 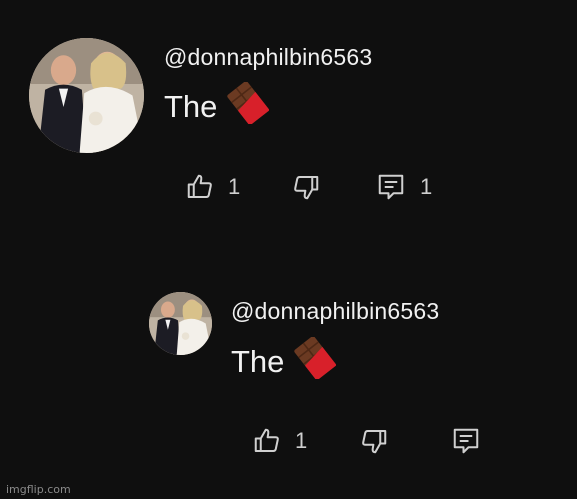 I want to click on imgflip-watermark: imgflip.com, so click(x=38, y=489).